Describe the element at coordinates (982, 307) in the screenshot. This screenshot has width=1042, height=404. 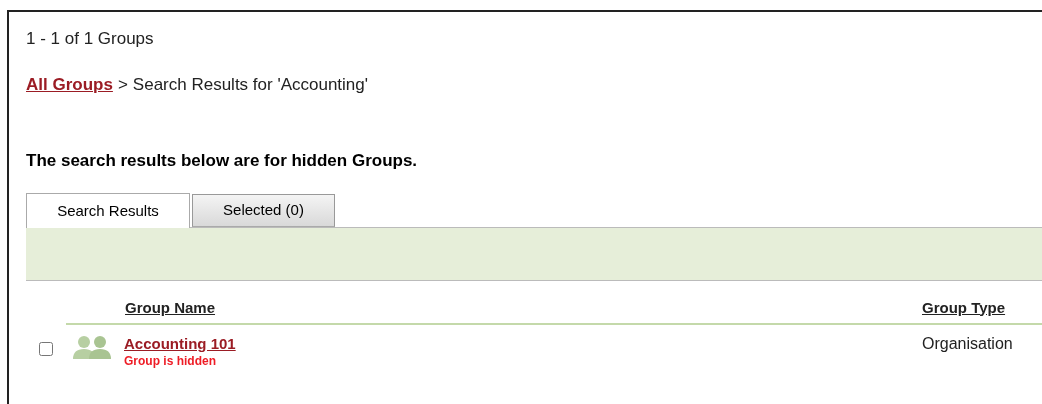
I see `column-header: Group Type` at that location.